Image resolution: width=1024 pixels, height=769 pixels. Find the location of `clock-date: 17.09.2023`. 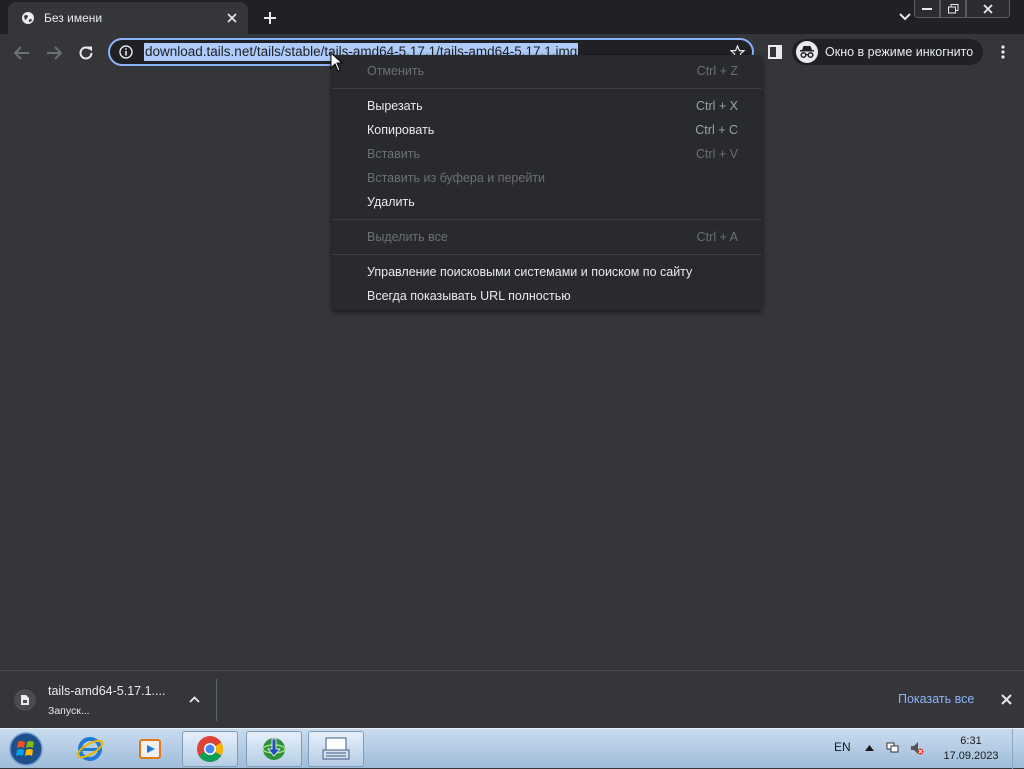

clock-date: 17.09.2023 is located at coordinates (971, 756).